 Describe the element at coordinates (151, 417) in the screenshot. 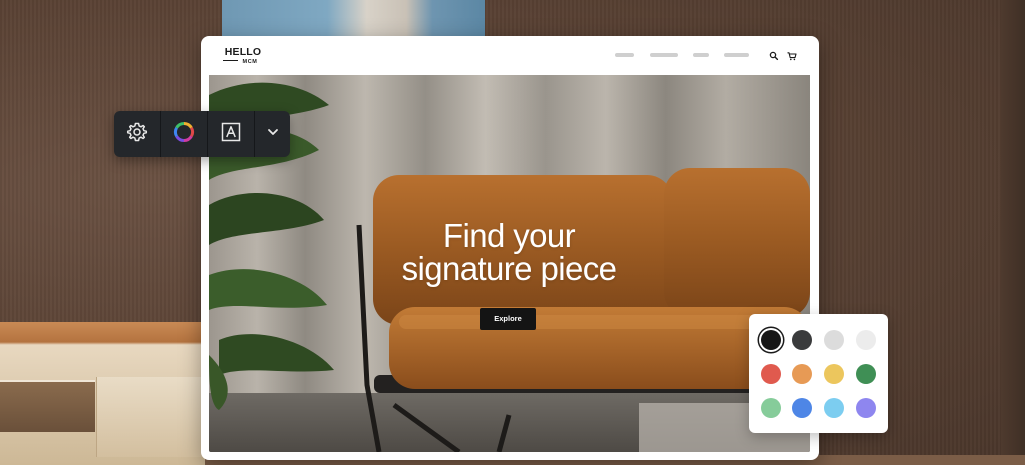

I see `cabinet-drawer` at that location.